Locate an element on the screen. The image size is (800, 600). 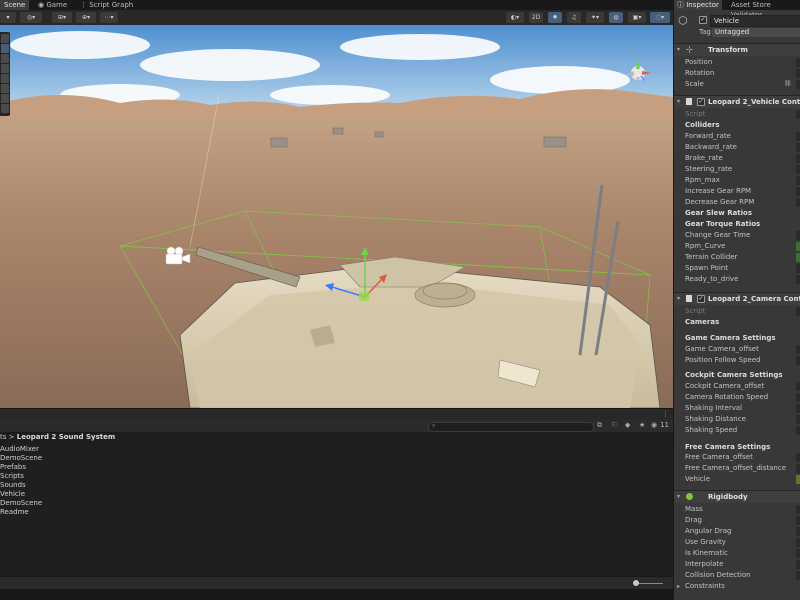
vehicle-controller-header: ▾ ✓ Leopard 2_Vehicle Controller is located at coordinates (737, 101).